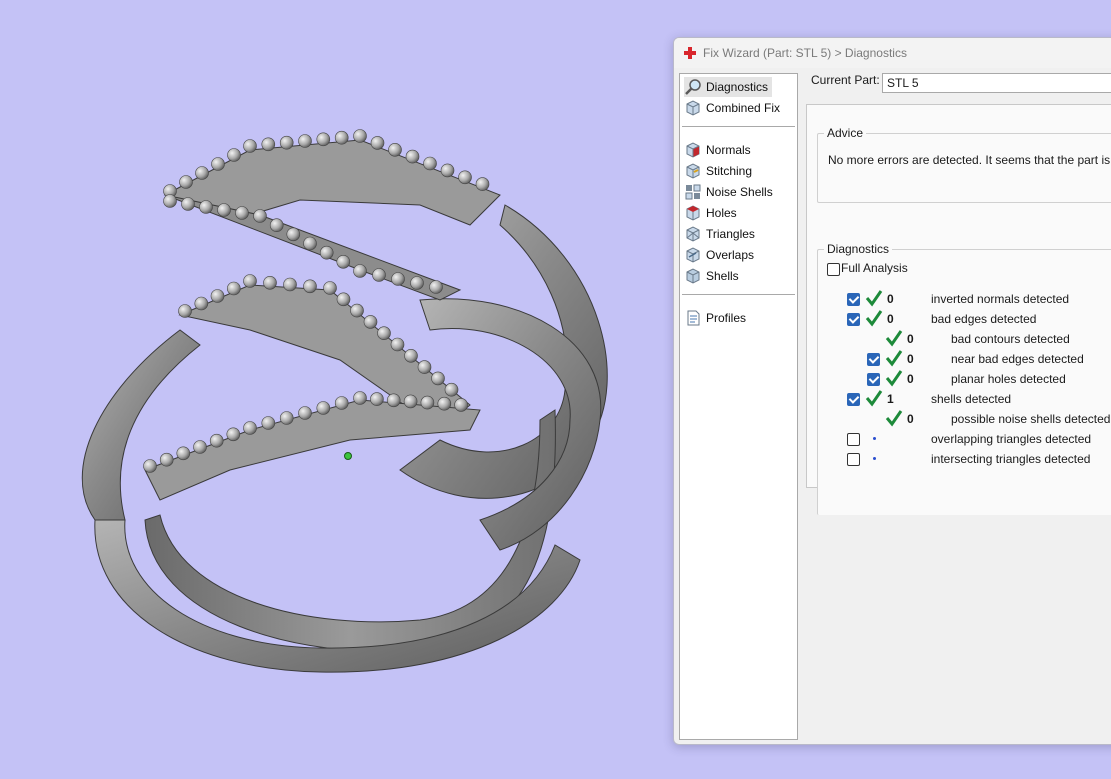 The width and height of the screenshot is (1111, 779). What do you see at coordinates (874, 458) in the screenshot?
I see `pending-dot-icon` at bounding box center [874, 458].